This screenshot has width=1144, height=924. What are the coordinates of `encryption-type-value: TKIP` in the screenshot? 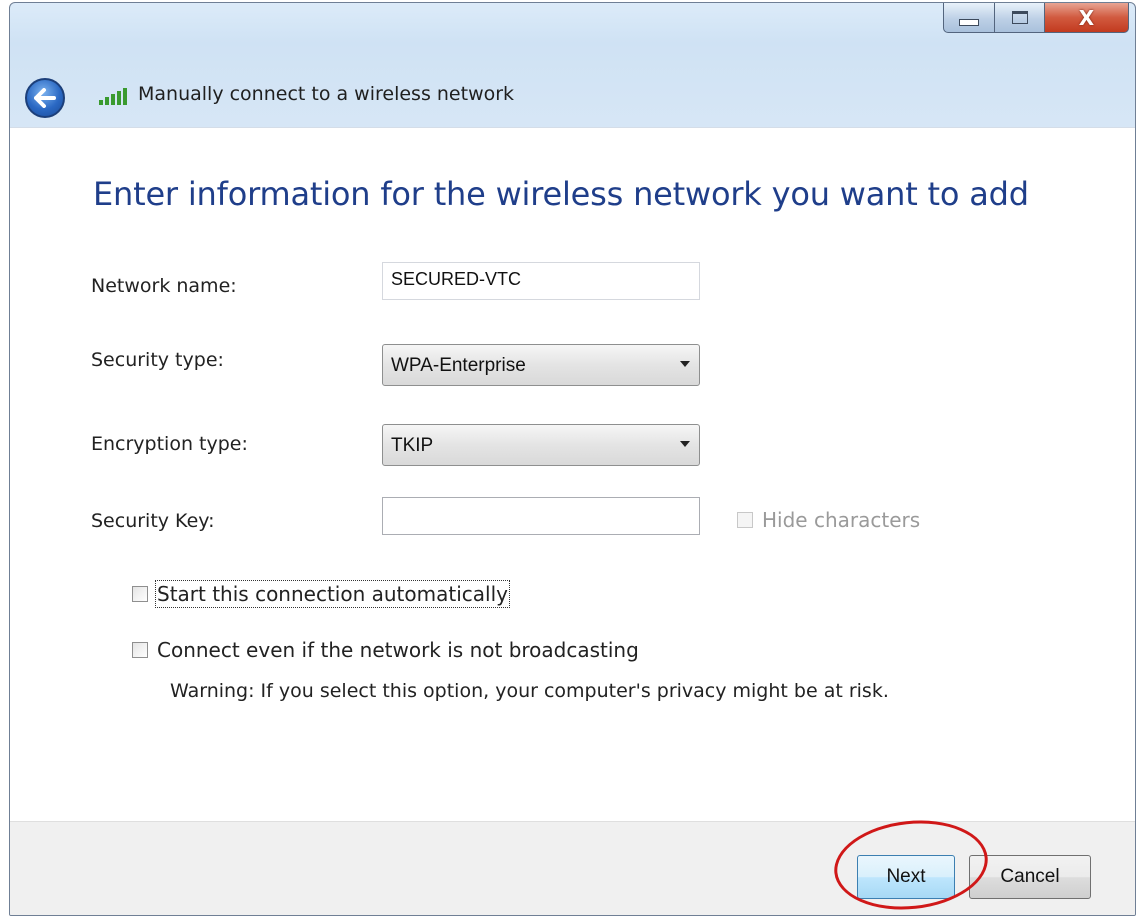 It's located at (412, 445).